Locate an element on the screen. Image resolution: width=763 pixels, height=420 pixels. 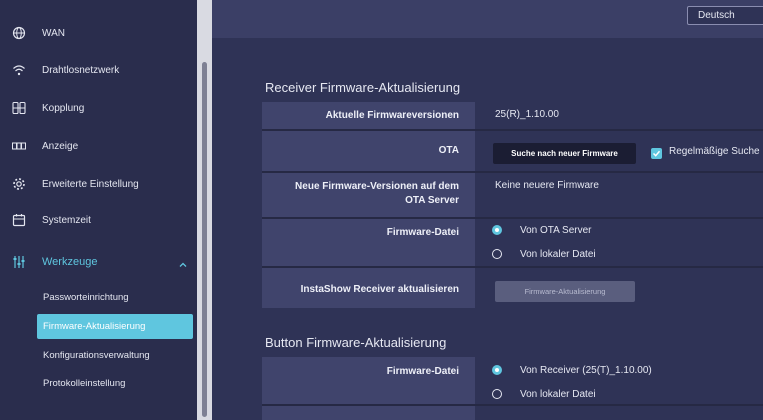
button-firmware-file-label: Firmware-Datei is located at coordinates (422, 371).